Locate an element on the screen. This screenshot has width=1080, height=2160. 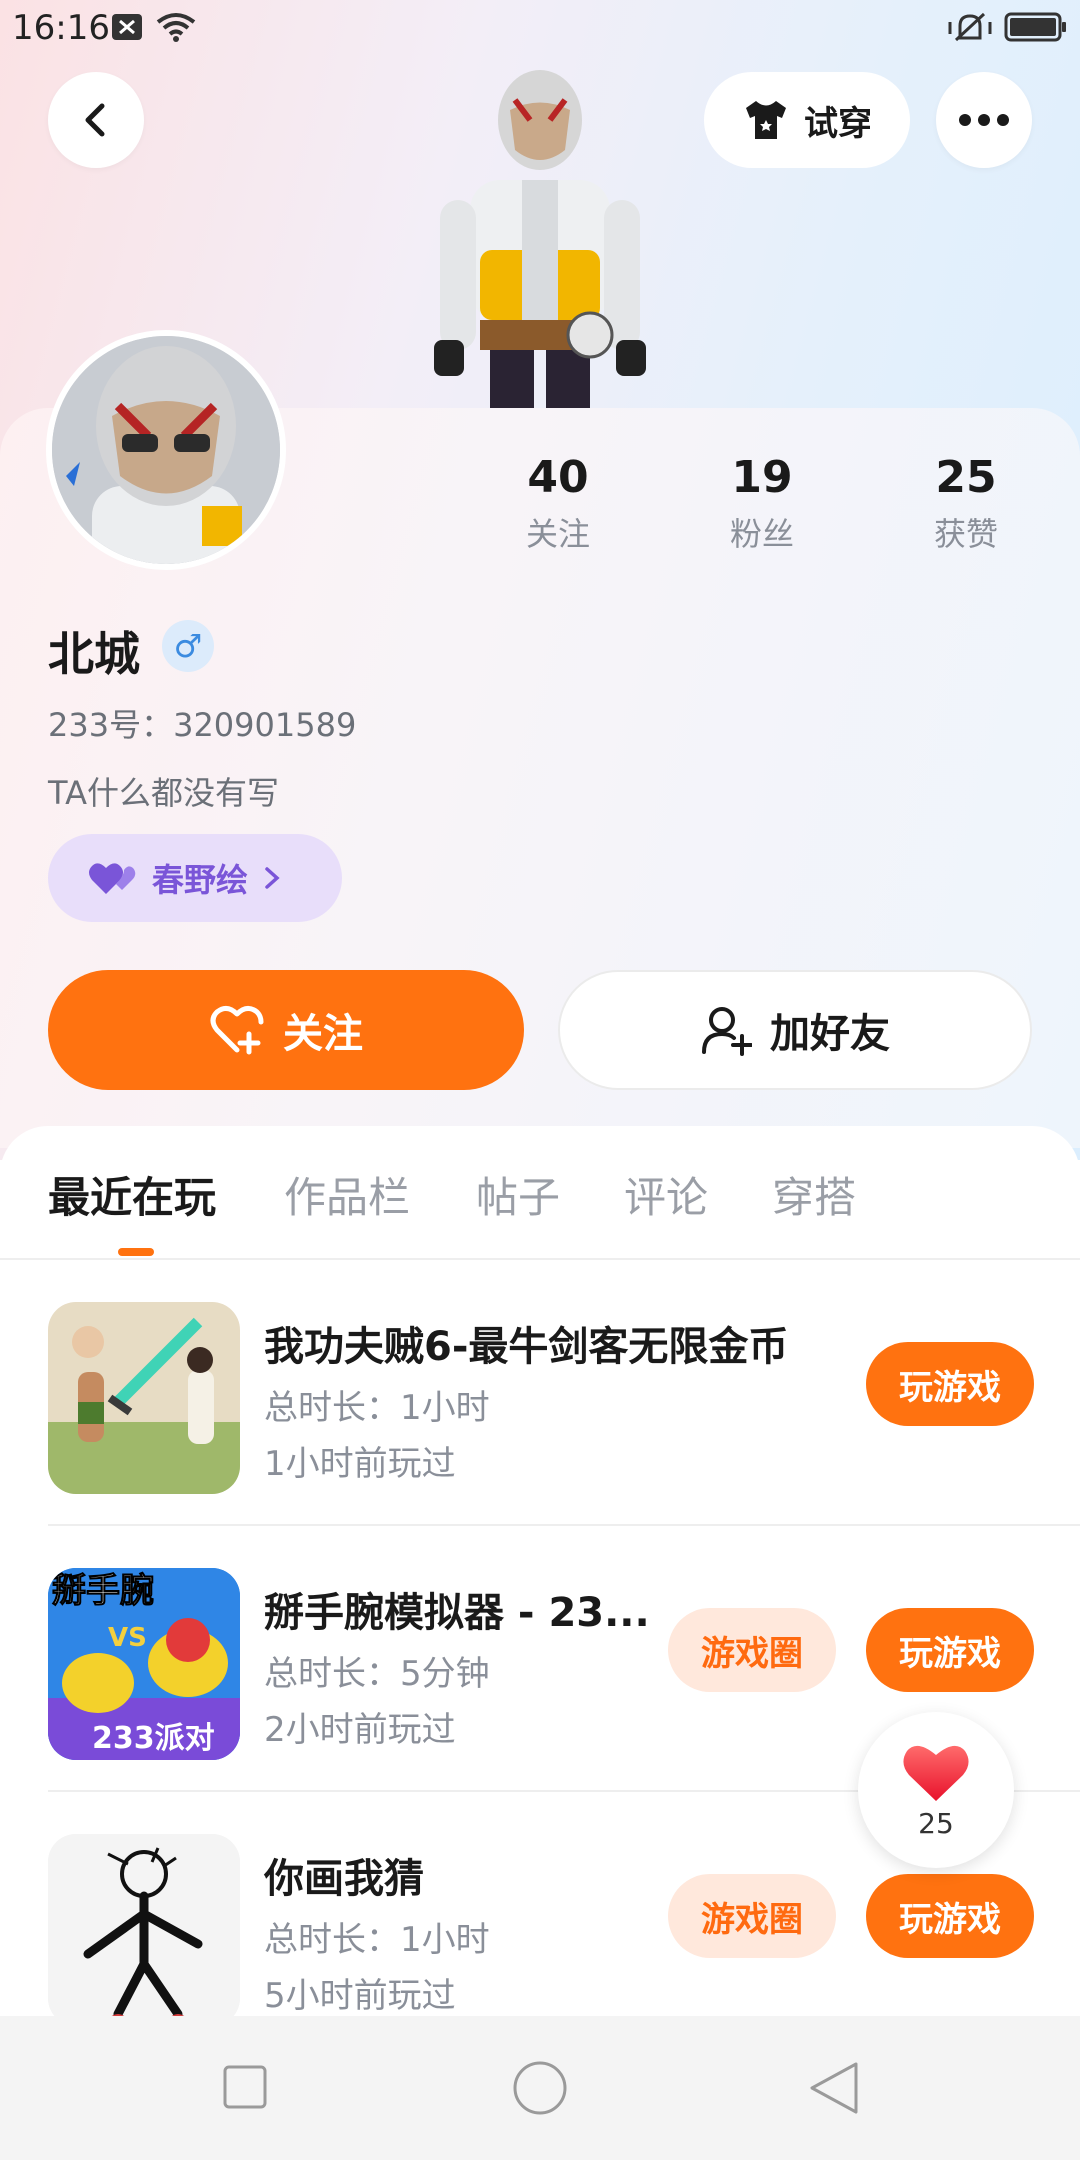
chevron-right-icon is located at coordinates (272, 878).